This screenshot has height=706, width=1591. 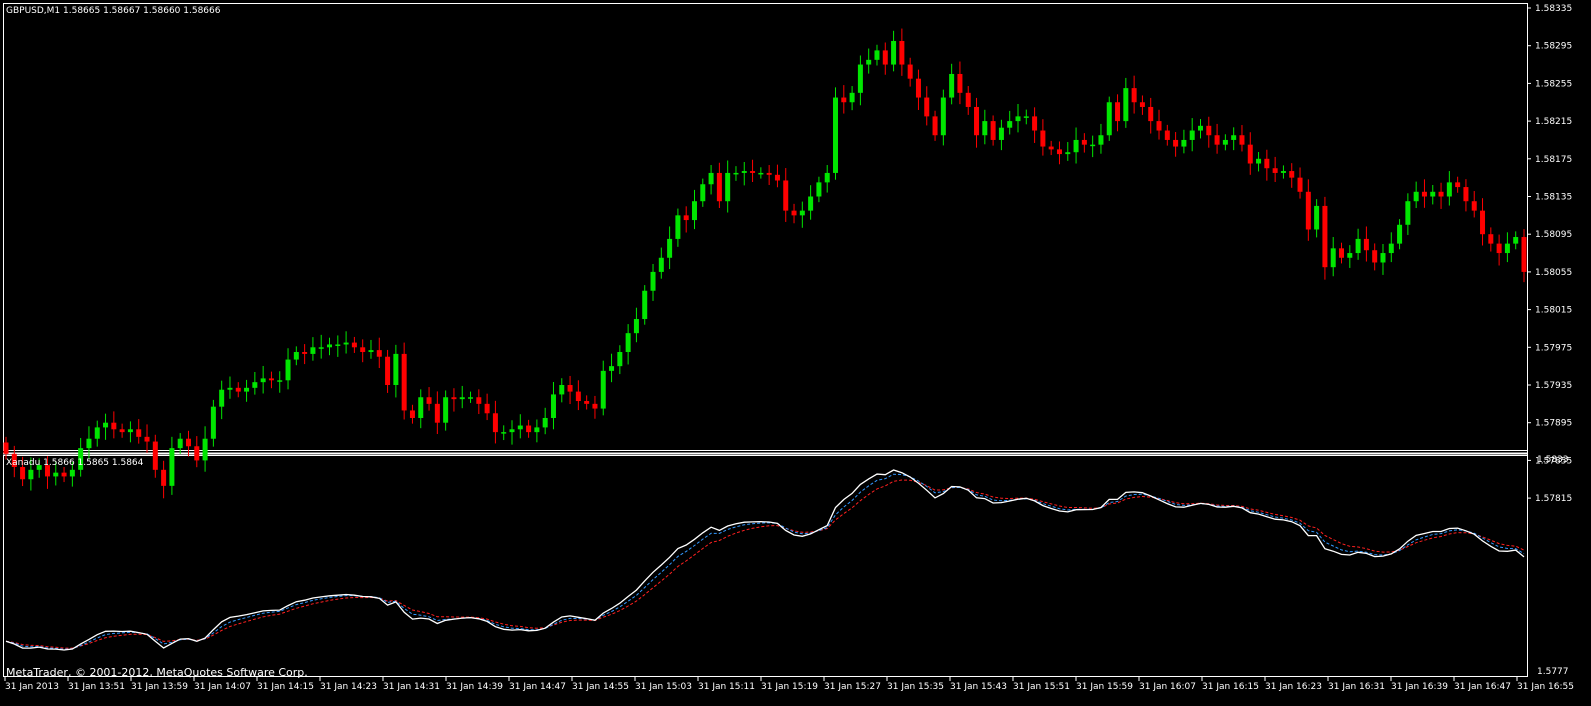 I want to click on time-label: 31 Jan 16:55, so click(x=1545, y=687).